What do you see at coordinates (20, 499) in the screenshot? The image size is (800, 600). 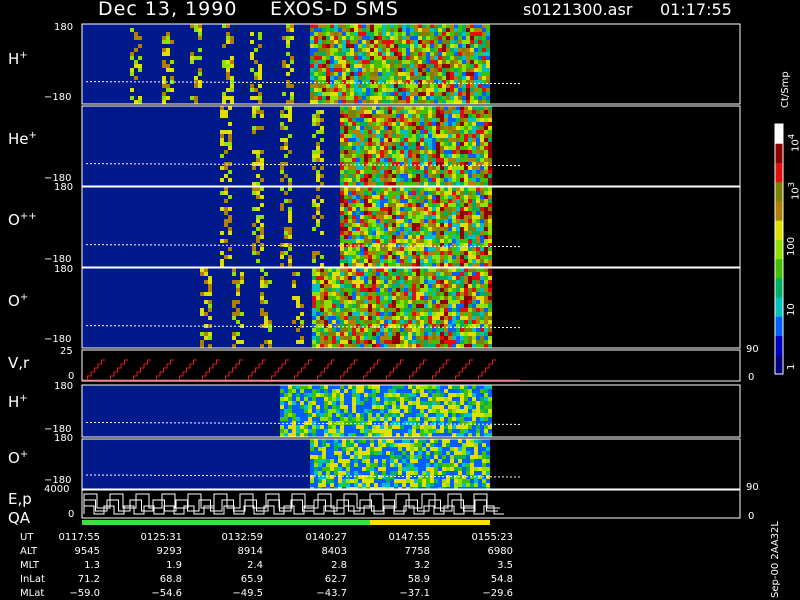 I see `panel-label-ep: E,p` at bounding box center [20, 499].